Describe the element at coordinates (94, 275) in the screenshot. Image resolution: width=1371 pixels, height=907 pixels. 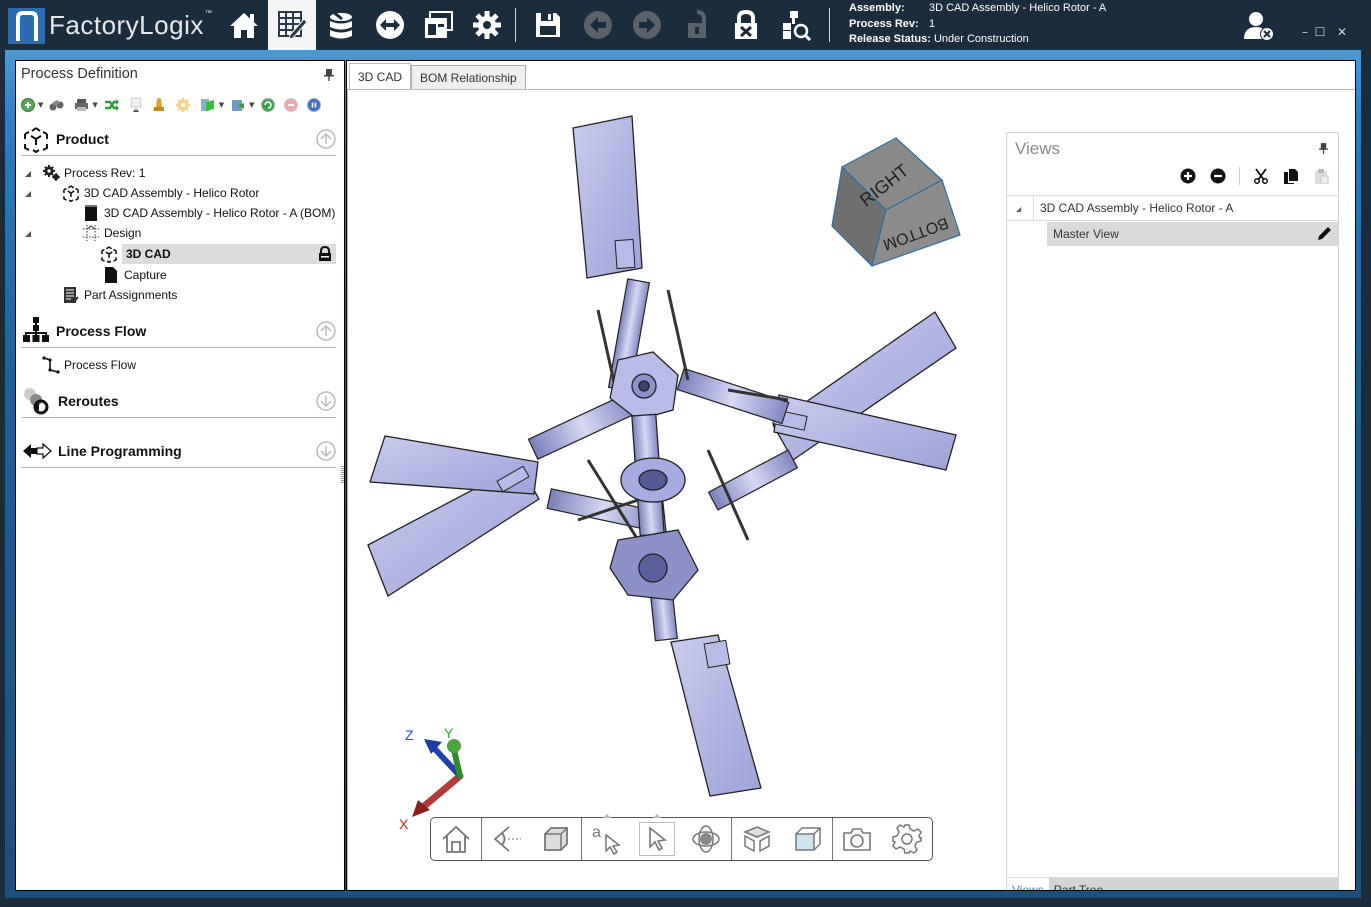
I see `tree-item-capture: Capture` at that location.